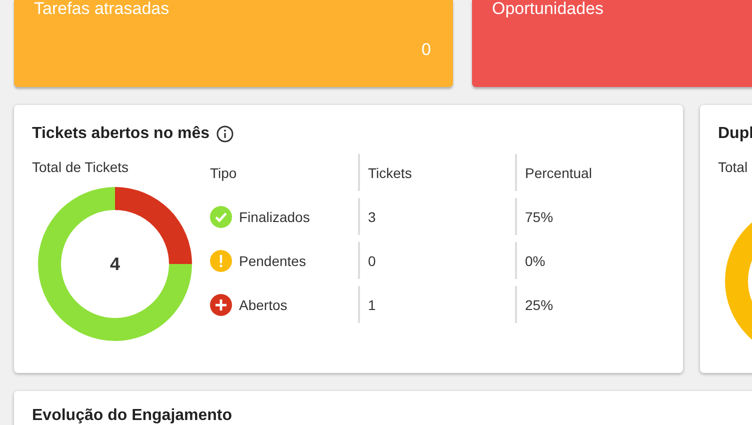 This screenshot has width=752, height=425. I want to click on donut-label: Total de Tickets, so click(81, 167).